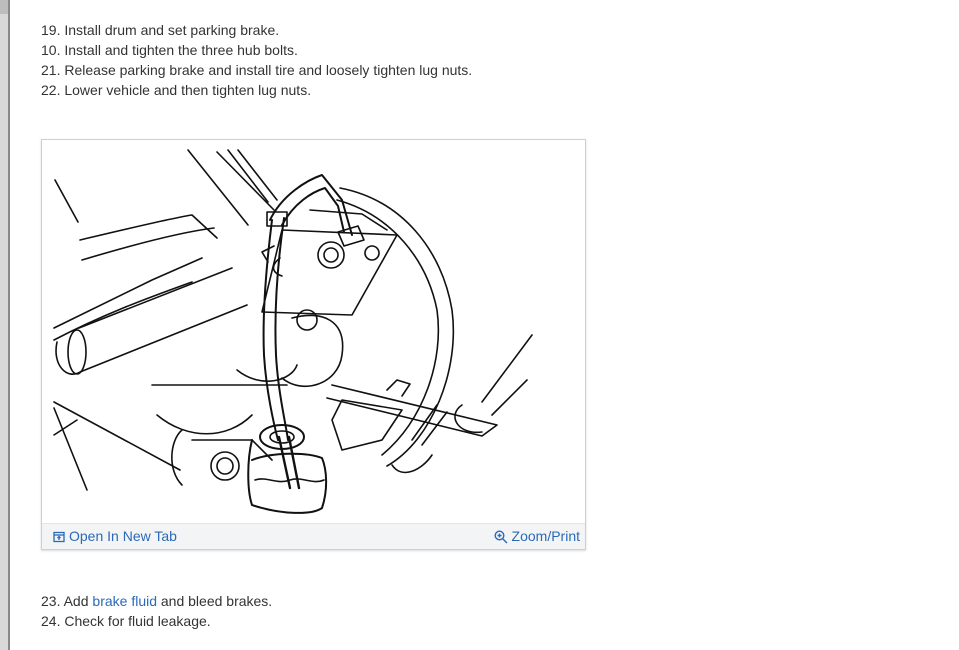 This screenshot has height=650, width=959. I want to click on step-text: Install and tighten the three hub bolts., so click(181, 50).